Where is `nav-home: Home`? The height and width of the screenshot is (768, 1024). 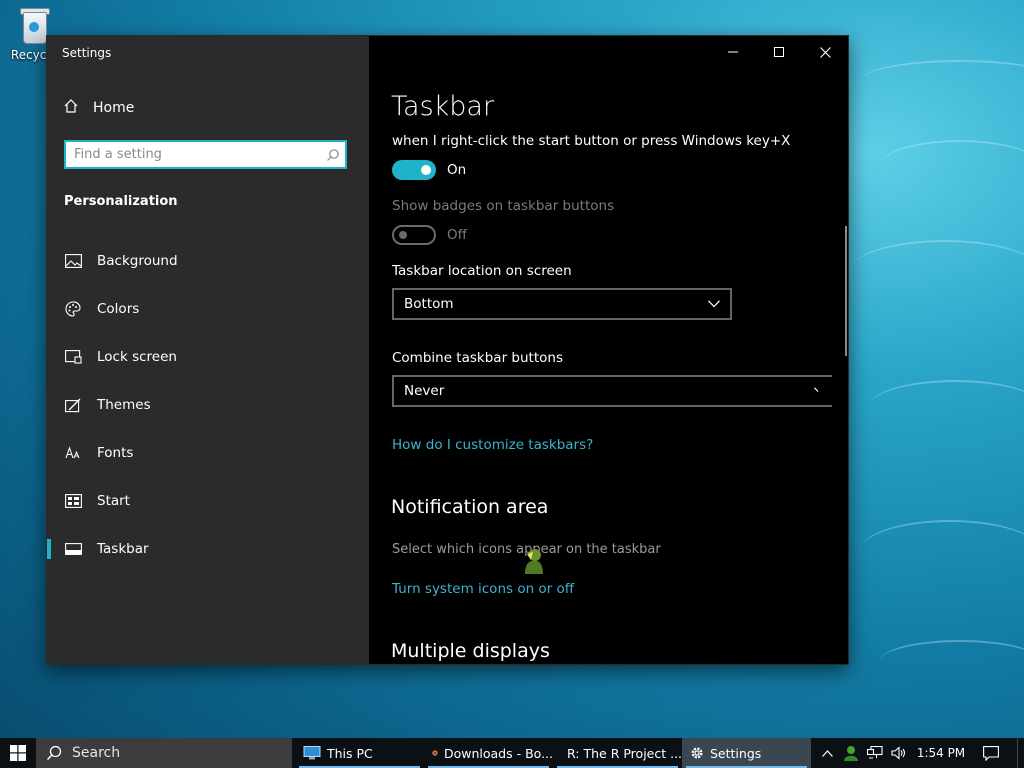 nav-home: Home is located at coordinates (98, 108).